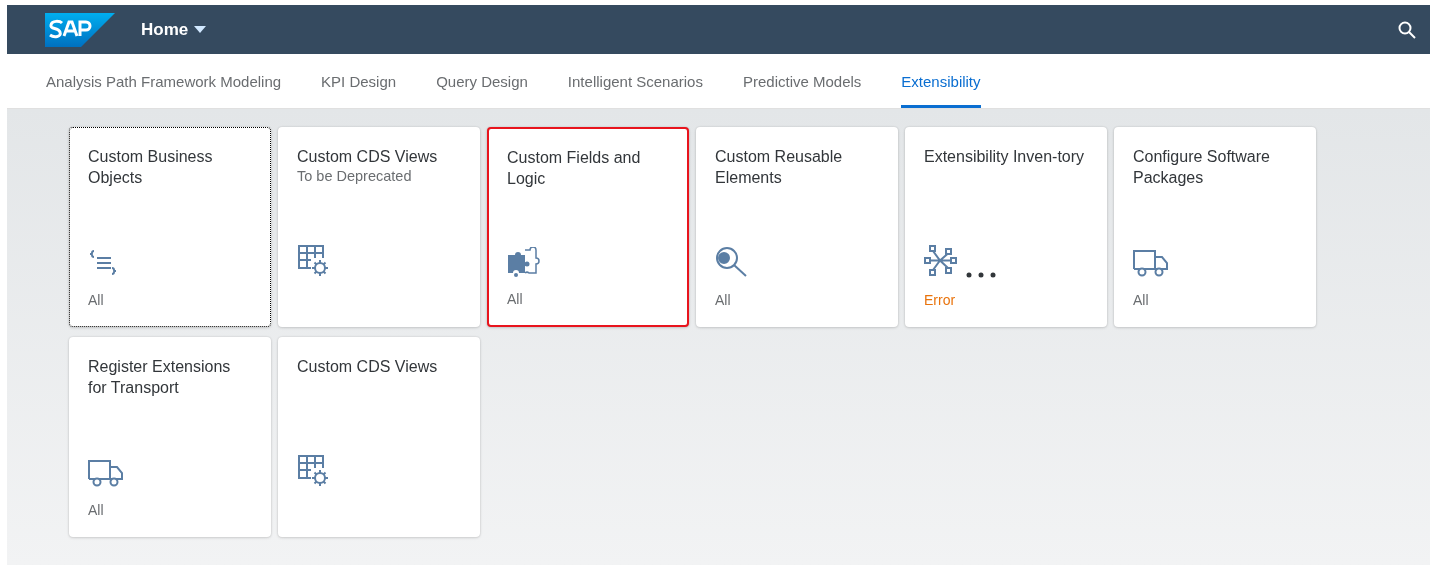  Describe the element at coordinates (941, 261) in the screenshot. I see `network-icon` at that location.